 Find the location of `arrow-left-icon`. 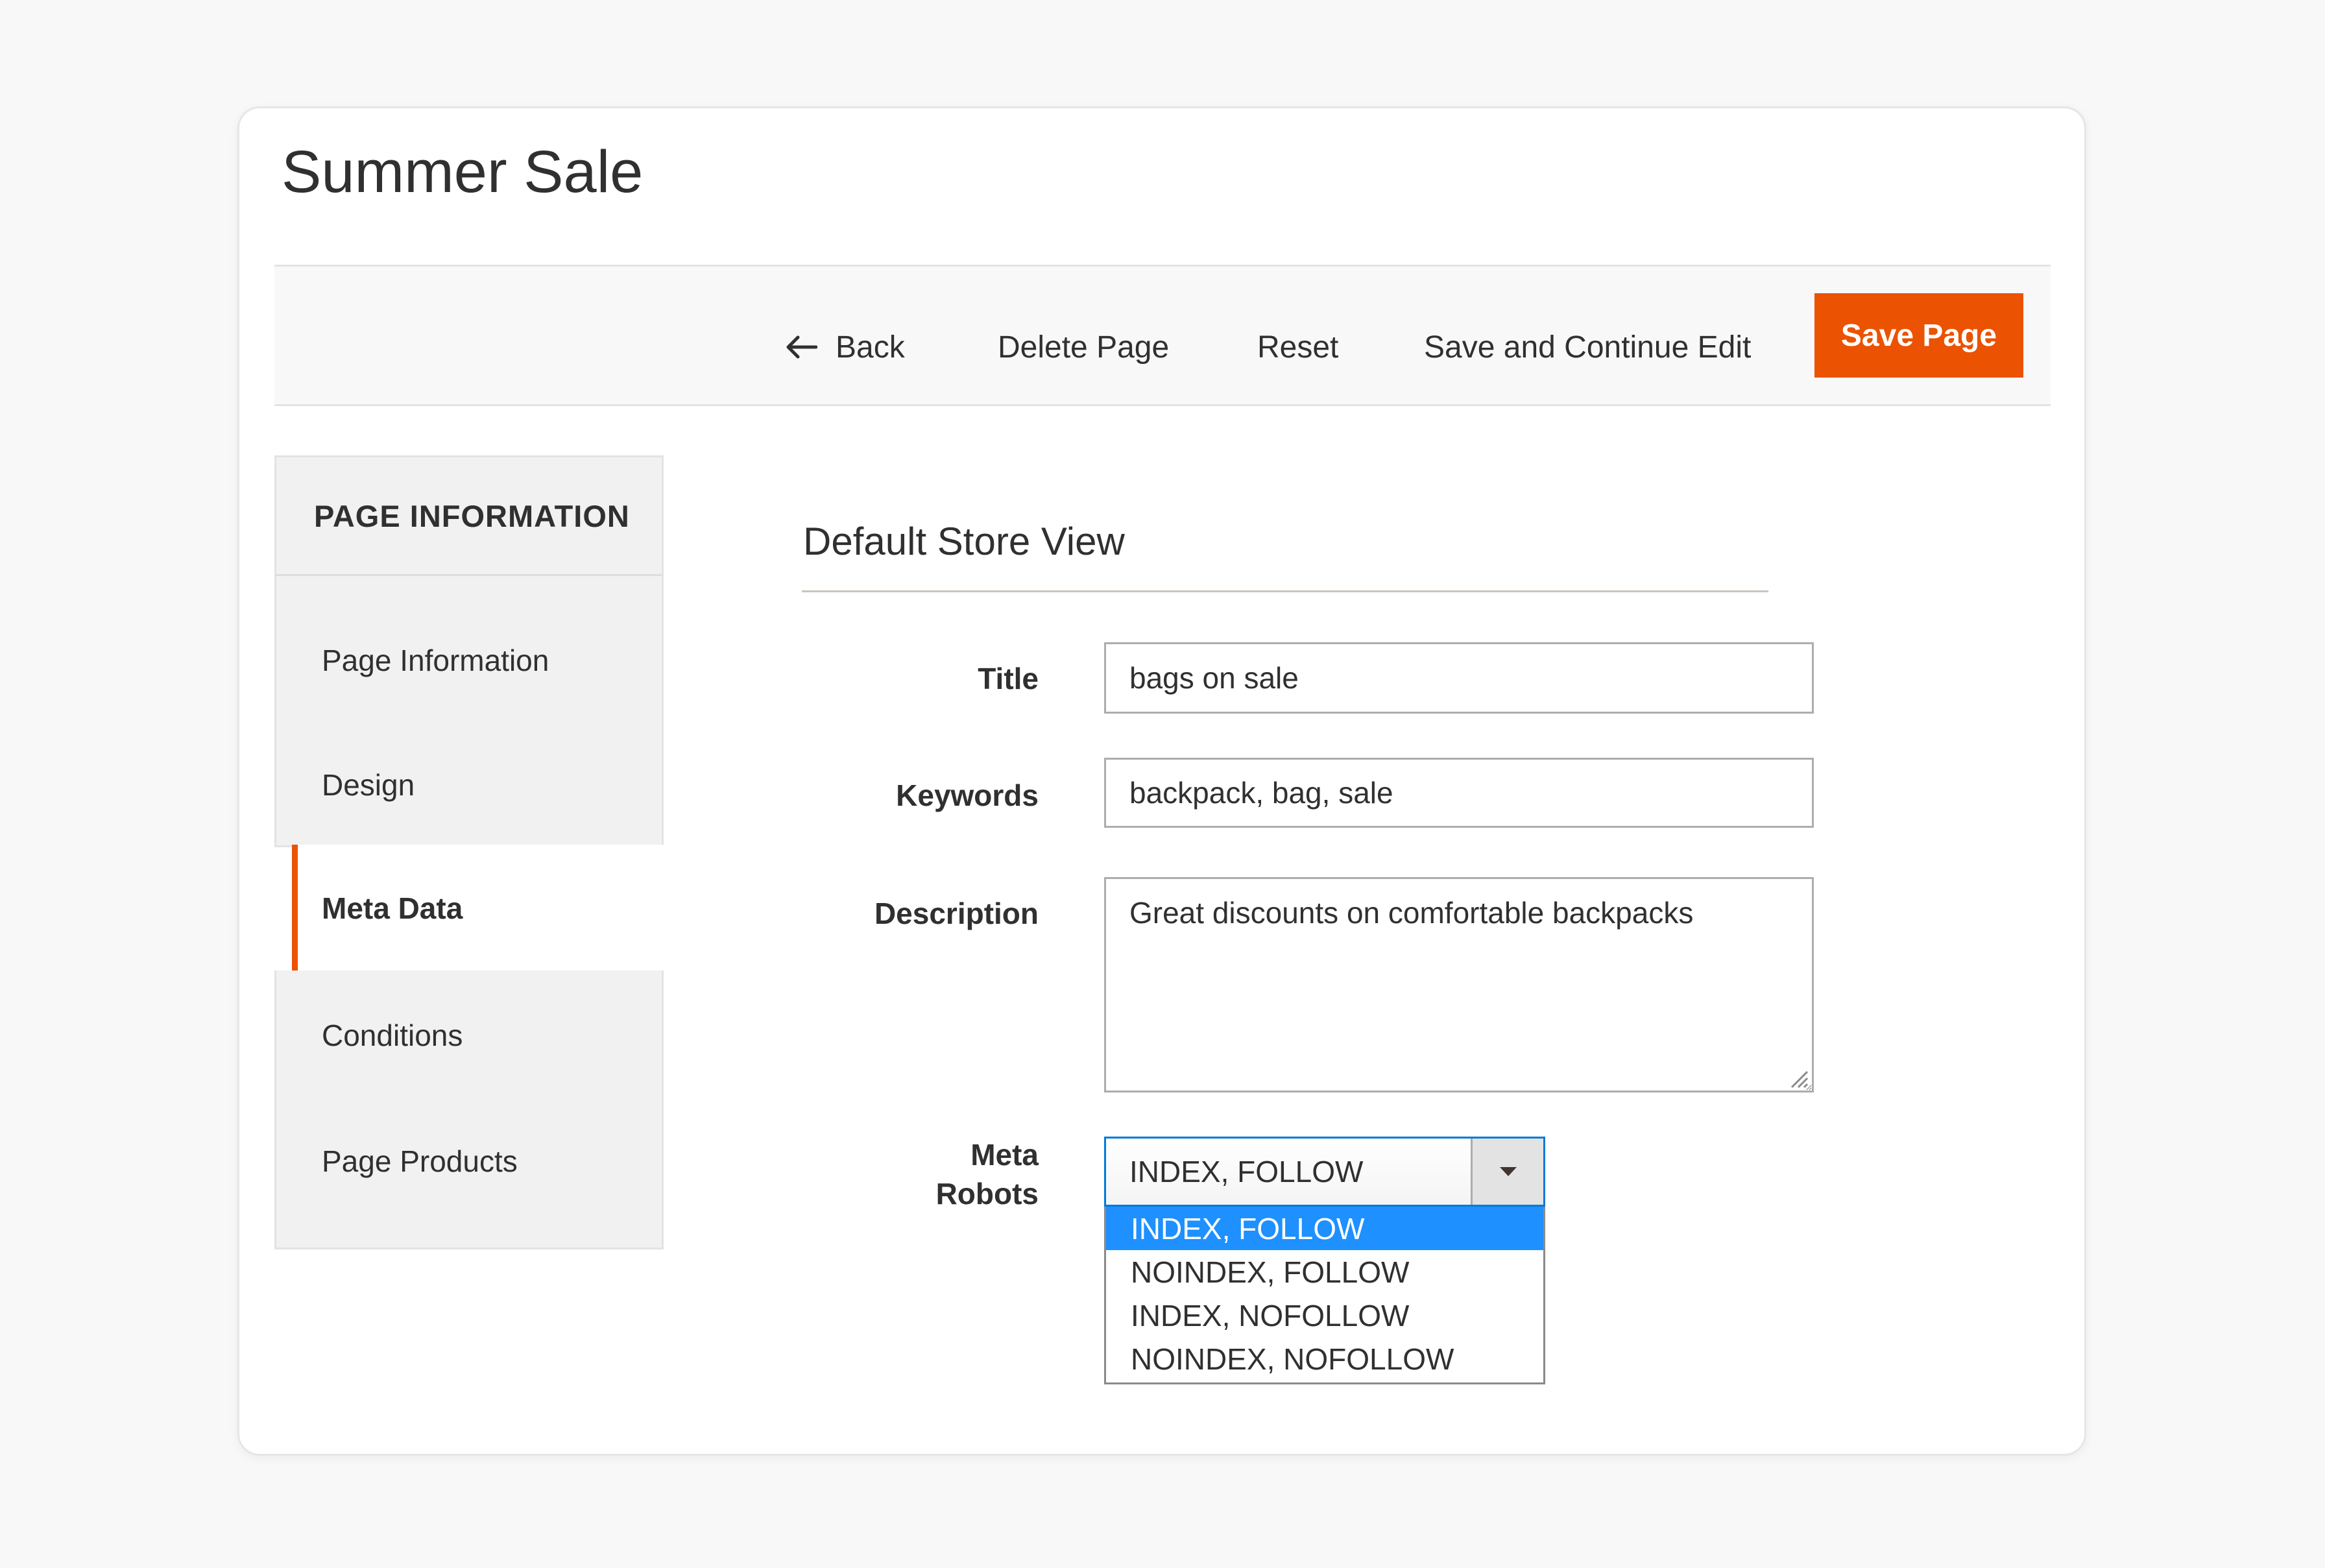

arrow-left-icon is located at coordinates (801, 347).